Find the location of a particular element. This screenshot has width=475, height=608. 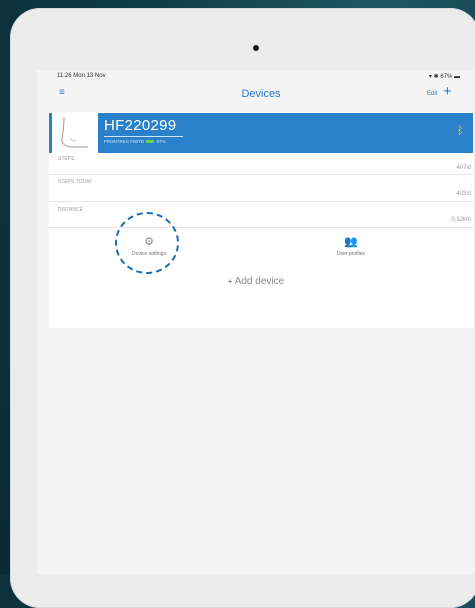

users-icon: 👥 is located at coordinates (351, 242).